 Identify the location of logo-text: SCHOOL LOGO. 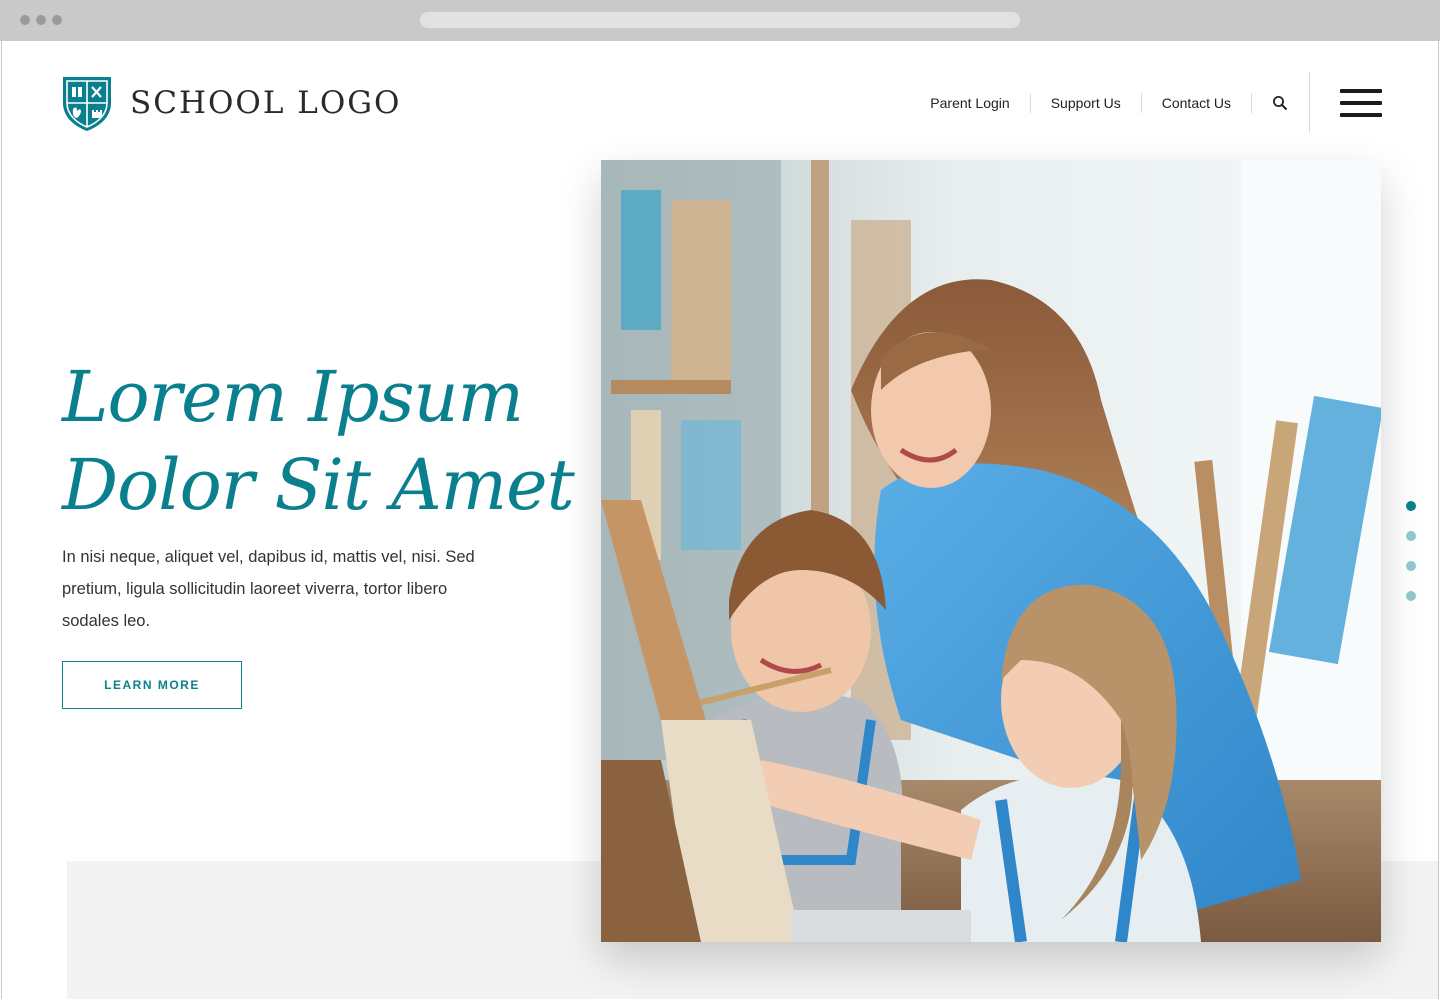
(266, 103).